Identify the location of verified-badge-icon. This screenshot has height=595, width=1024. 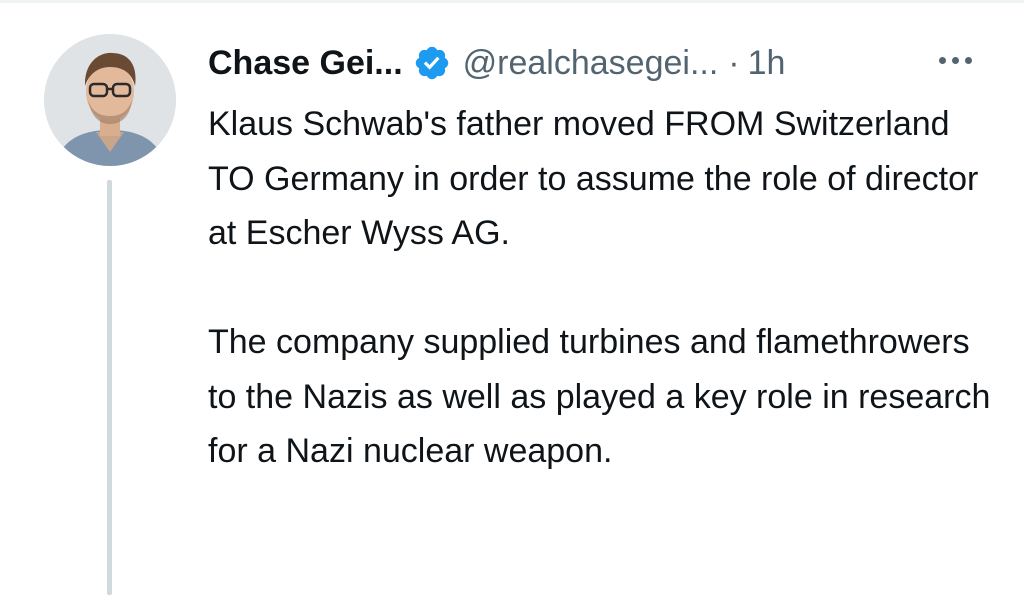
(431, 63).